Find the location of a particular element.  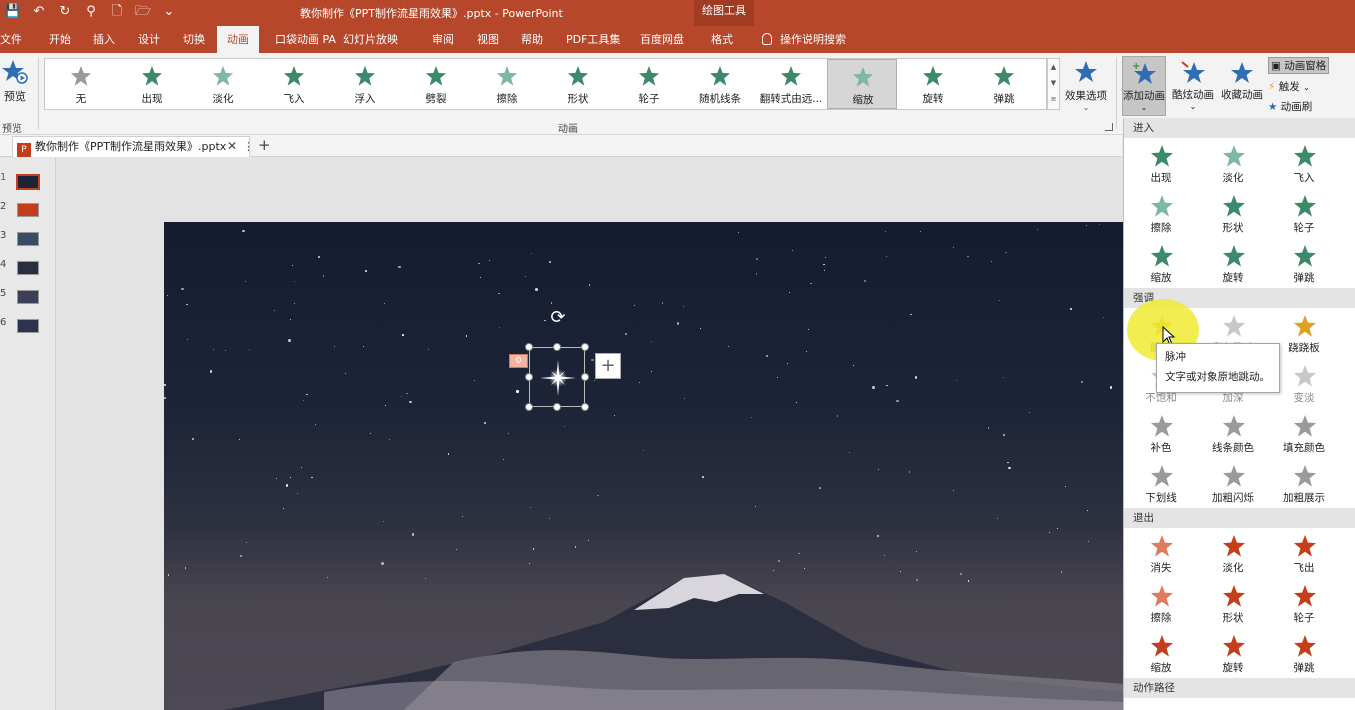

rotate-handle-icon: ⟳ is located at coordinates (558, 318).